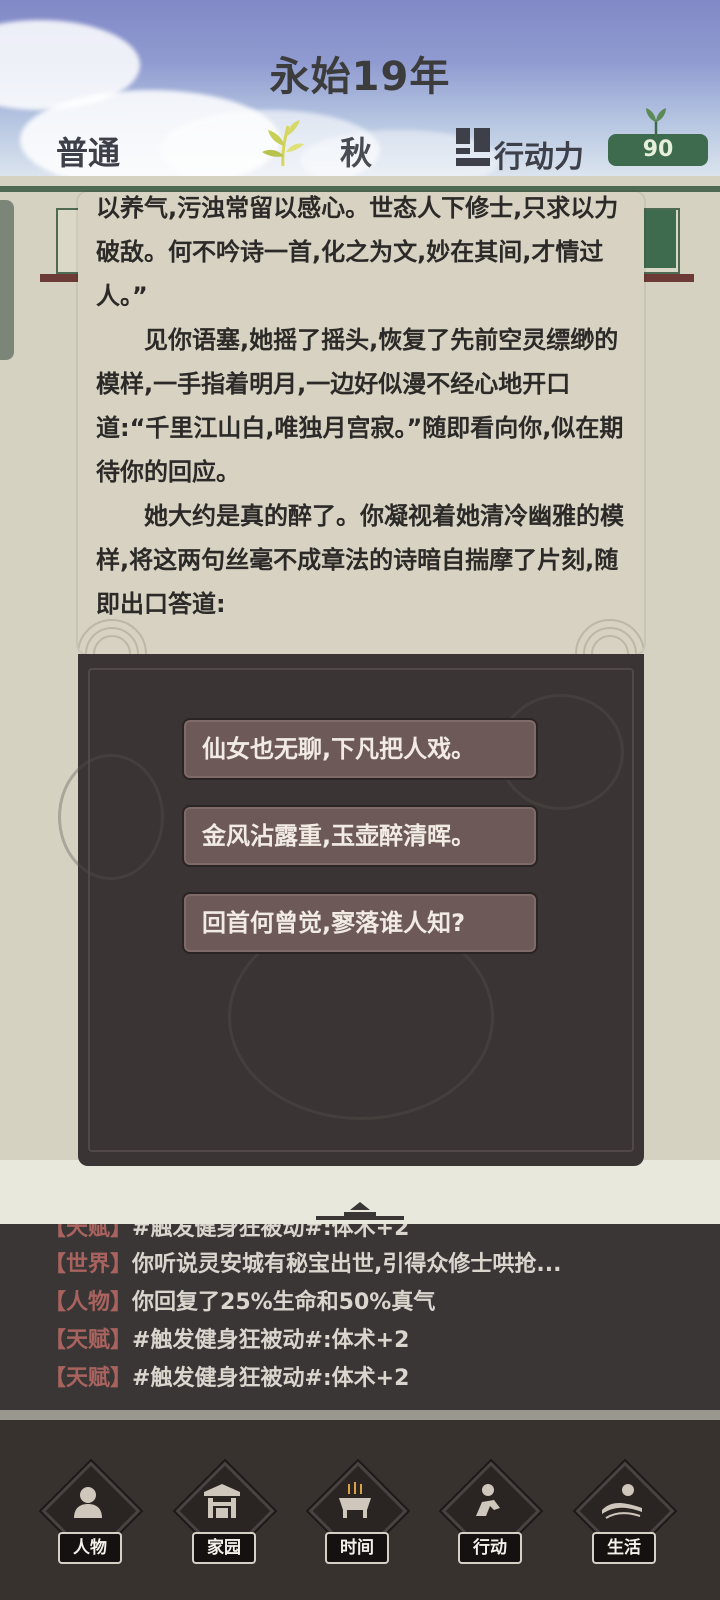  Describe the element at coordinates (622, 1501) in the screenshot. I see `landscape-moon-icon` at that location.